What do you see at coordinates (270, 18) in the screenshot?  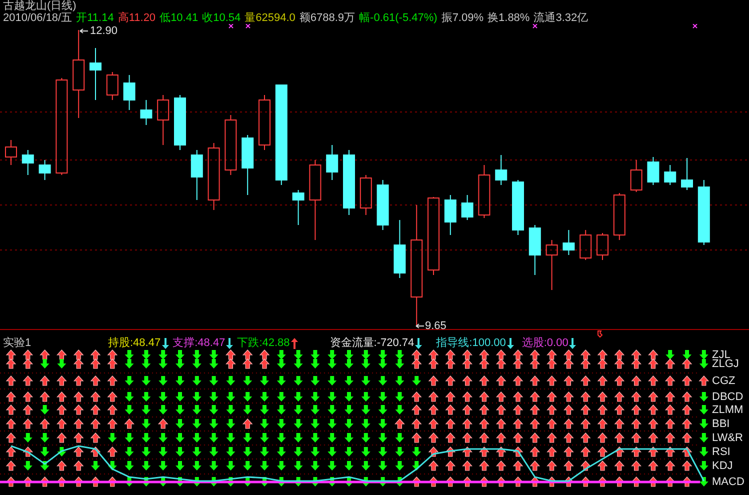 I see `quote-value: 量62594.0` at bounding box center [270, 18].